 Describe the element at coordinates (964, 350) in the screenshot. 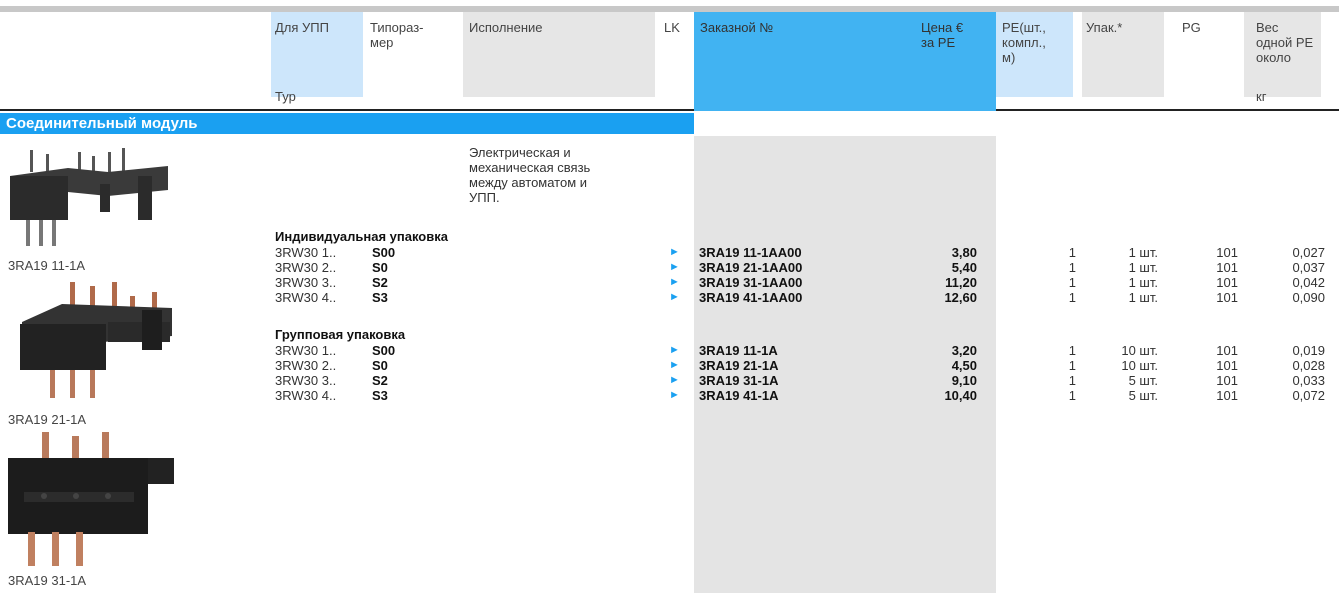

I see `cell-price: 3,20` at that location.